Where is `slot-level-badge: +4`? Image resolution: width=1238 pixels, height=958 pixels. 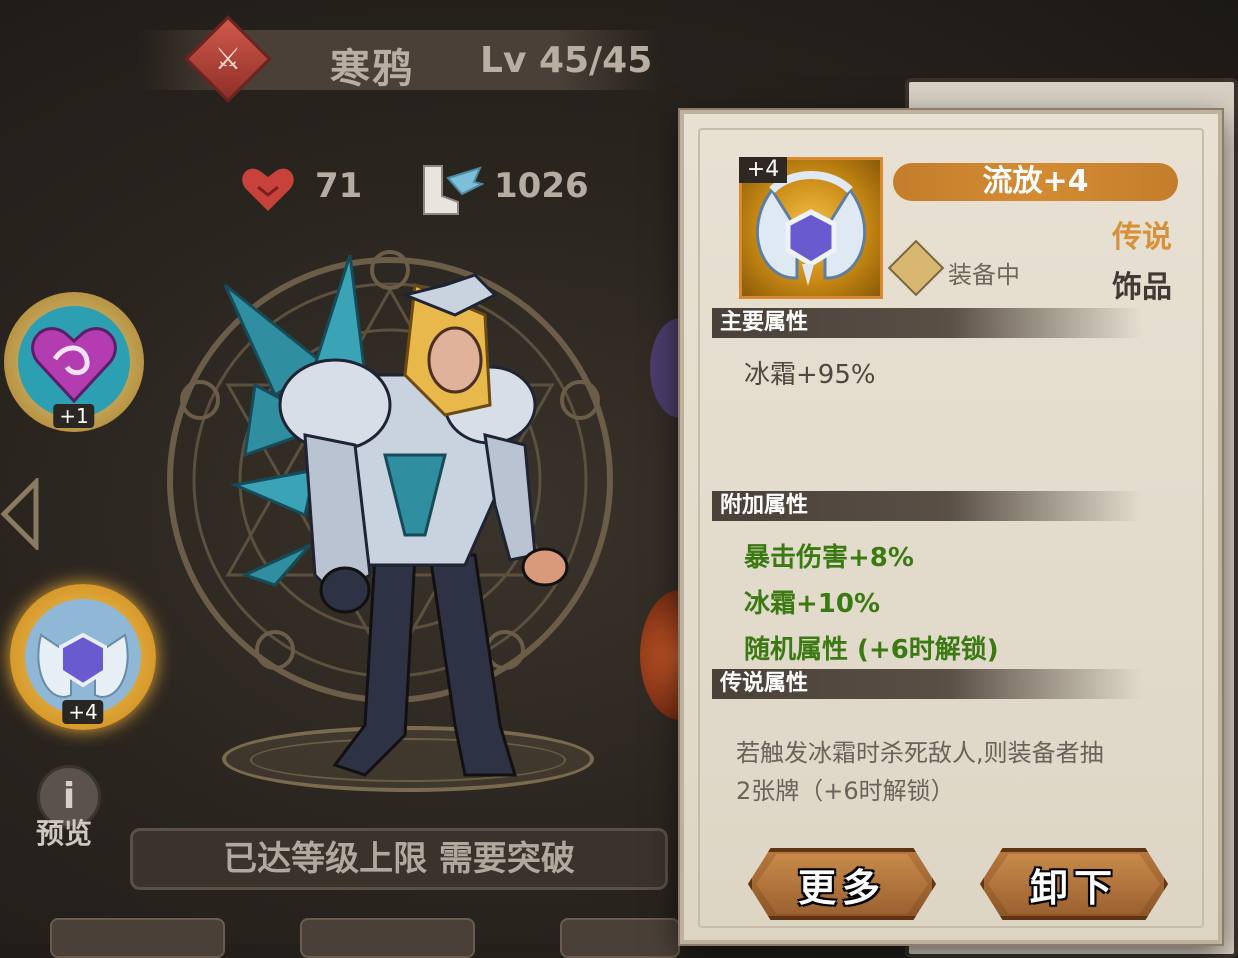 slot-level-badge: +4 is located at coordinates (83, 712).